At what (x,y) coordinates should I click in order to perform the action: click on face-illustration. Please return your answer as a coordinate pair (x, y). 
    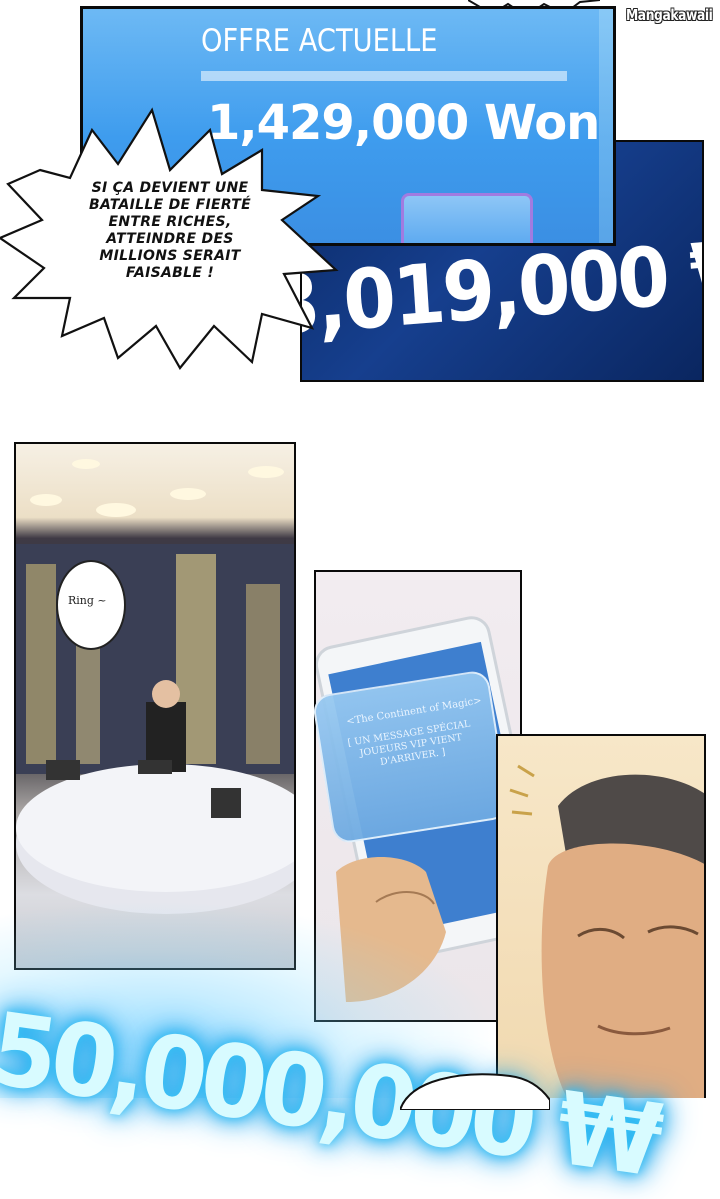
    Looking at the image, I should click on (606, 931).